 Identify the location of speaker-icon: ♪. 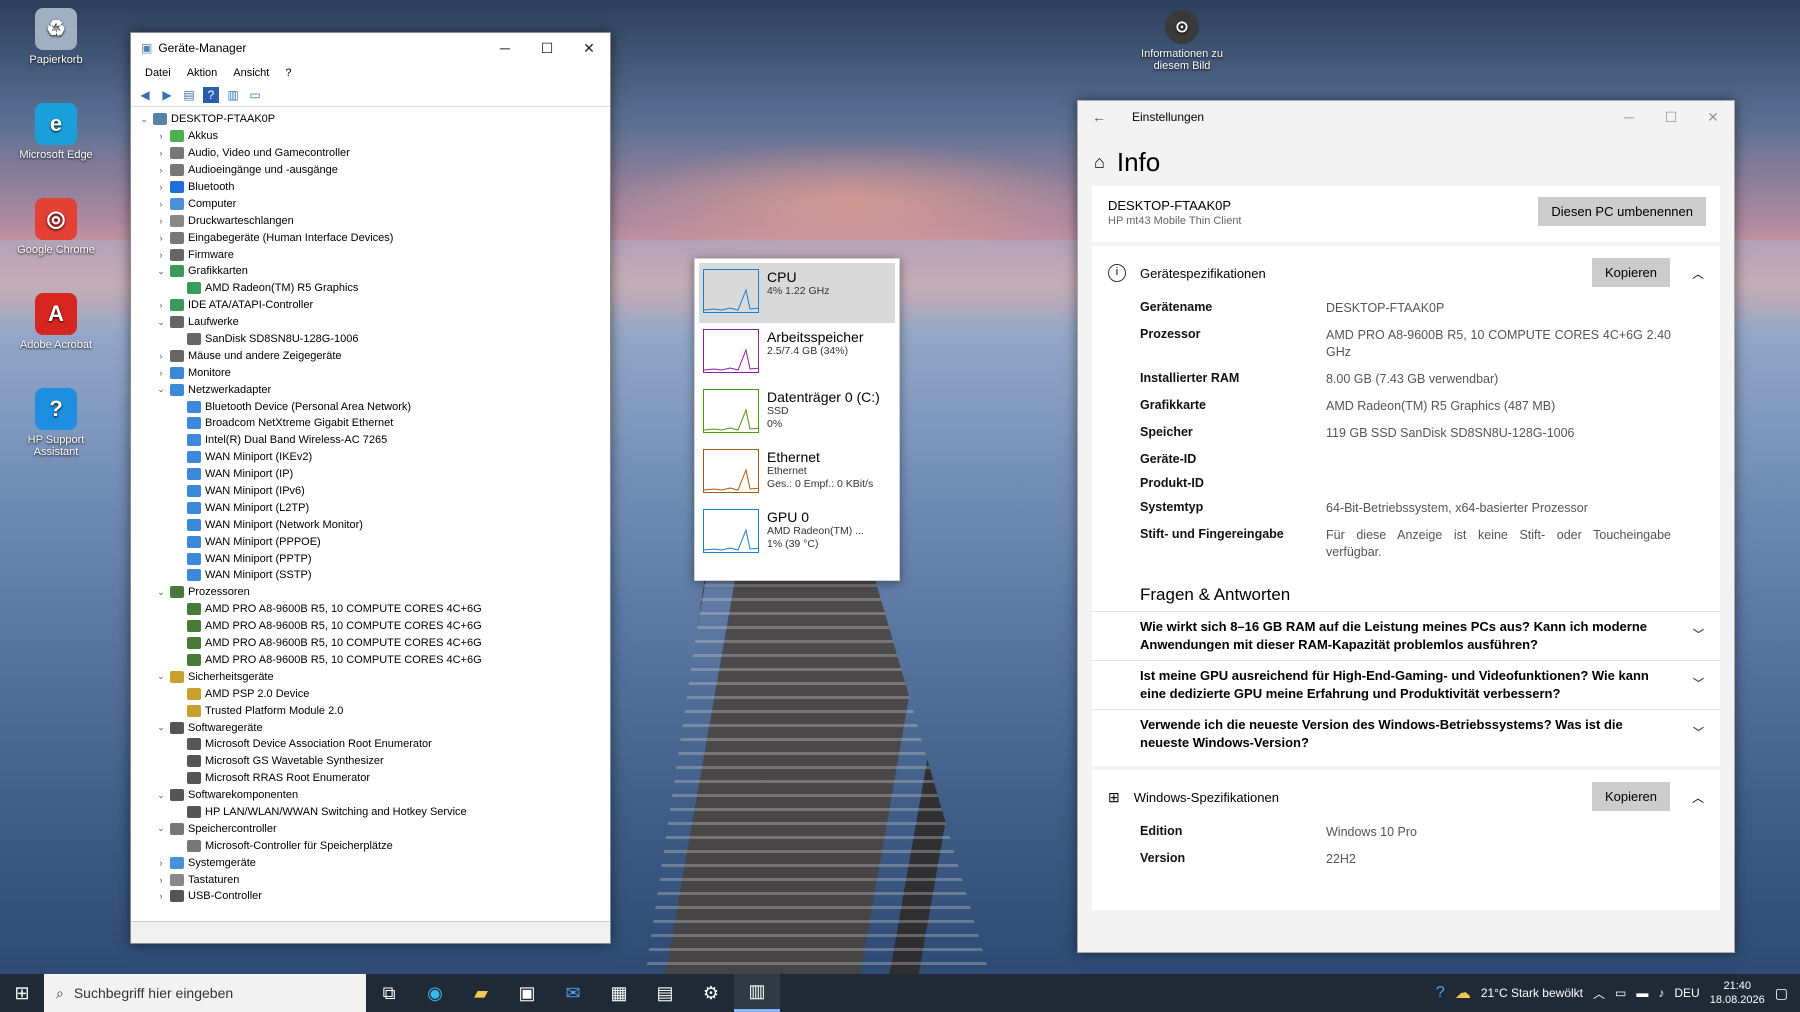
(1661, 993).